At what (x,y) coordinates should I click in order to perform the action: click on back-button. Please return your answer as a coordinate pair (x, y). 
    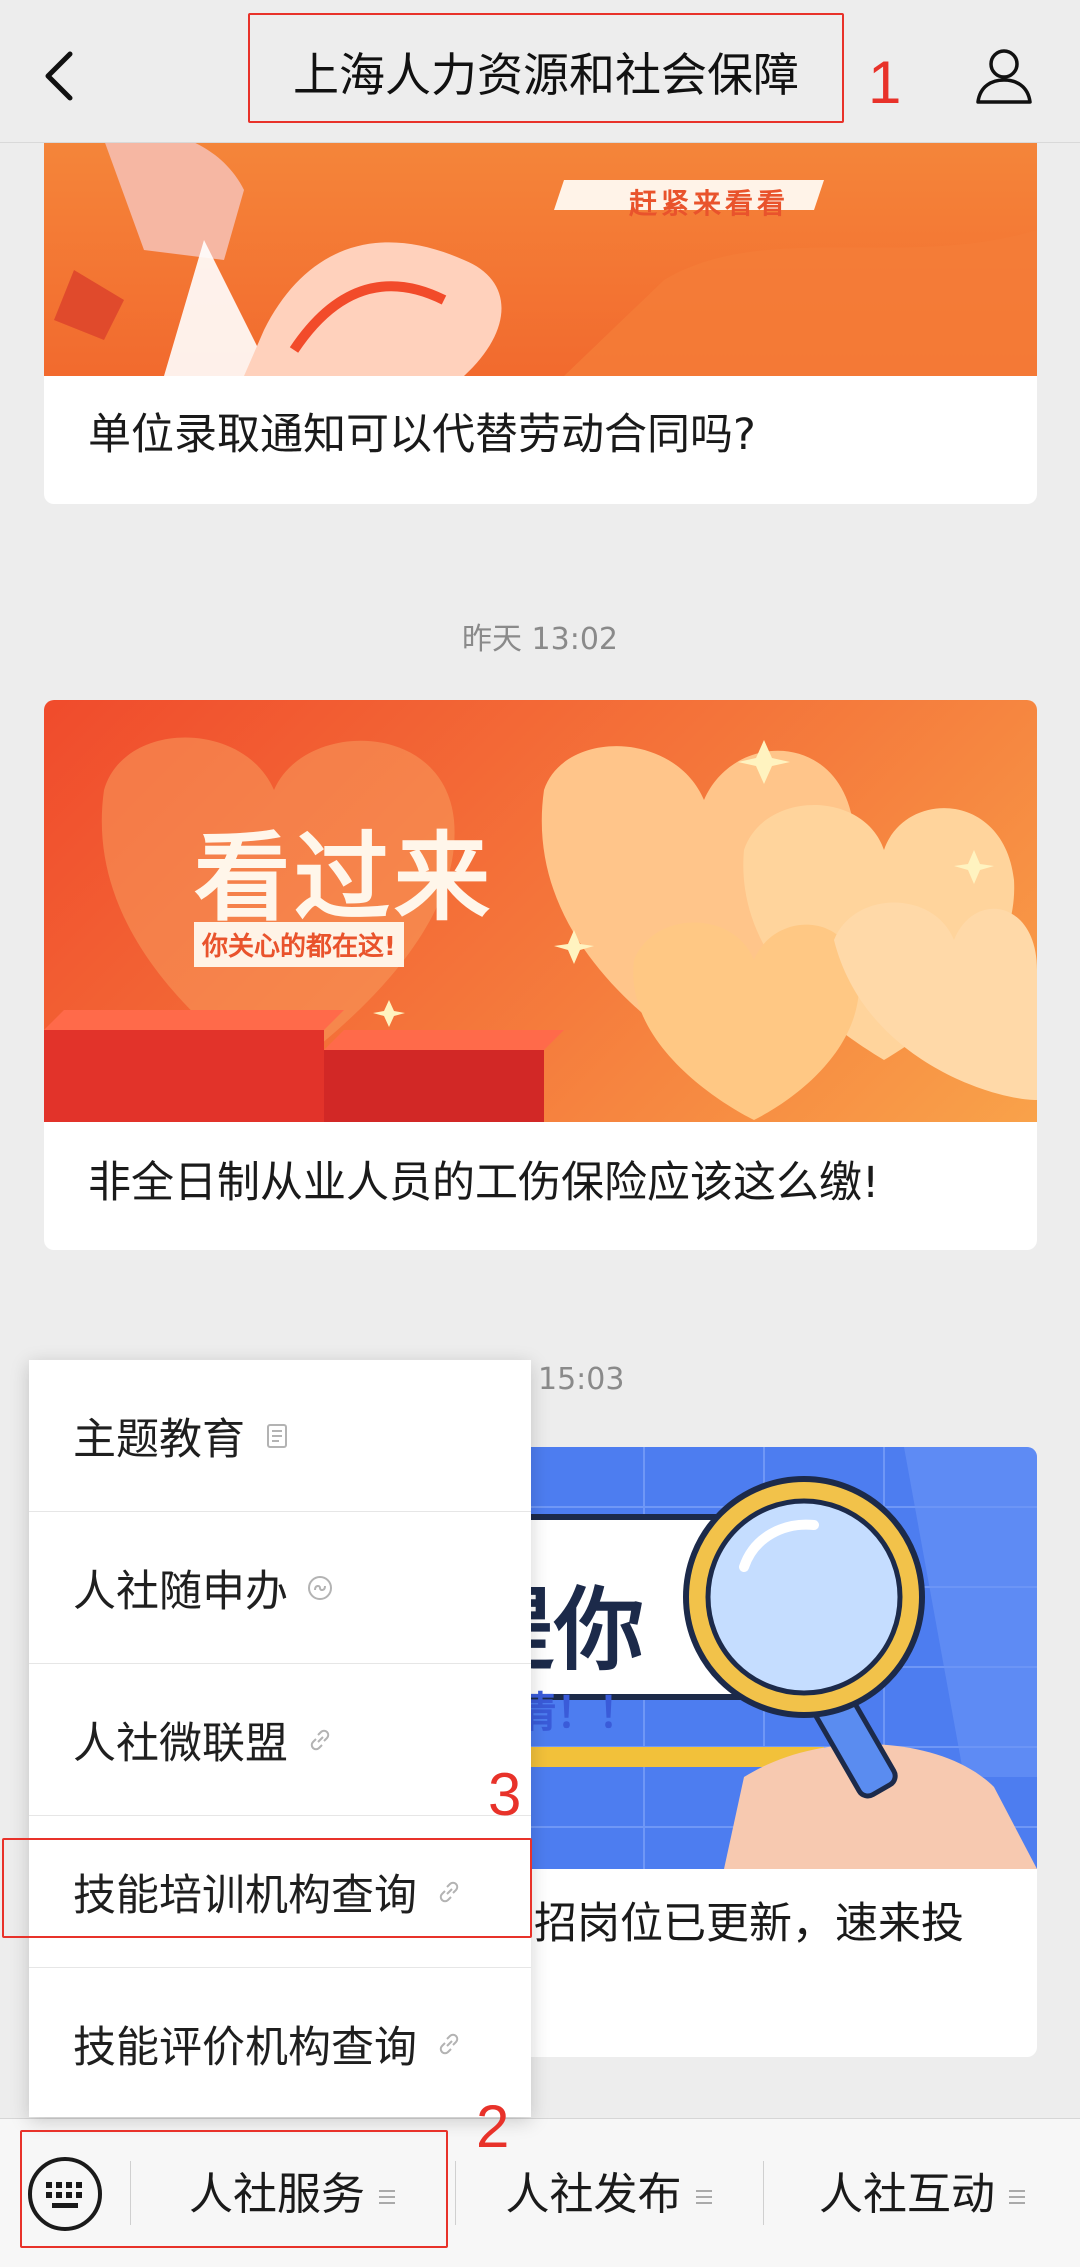
    Looking at the image, I should click on (62, 76).